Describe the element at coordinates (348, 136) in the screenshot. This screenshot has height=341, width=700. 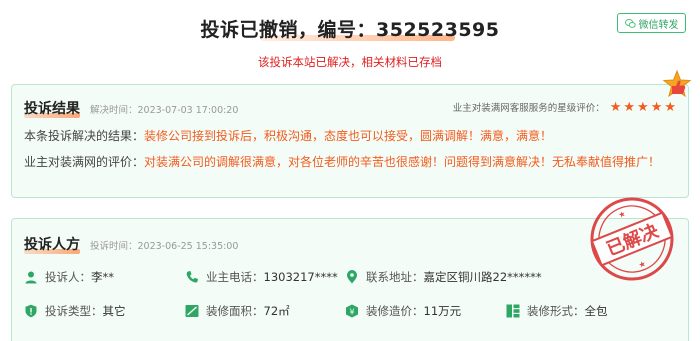
I see `result-row-value: 装修公司接到投诉后，积极沟通，态度也可以接受，圆满调解！满意，满意！` at that location.